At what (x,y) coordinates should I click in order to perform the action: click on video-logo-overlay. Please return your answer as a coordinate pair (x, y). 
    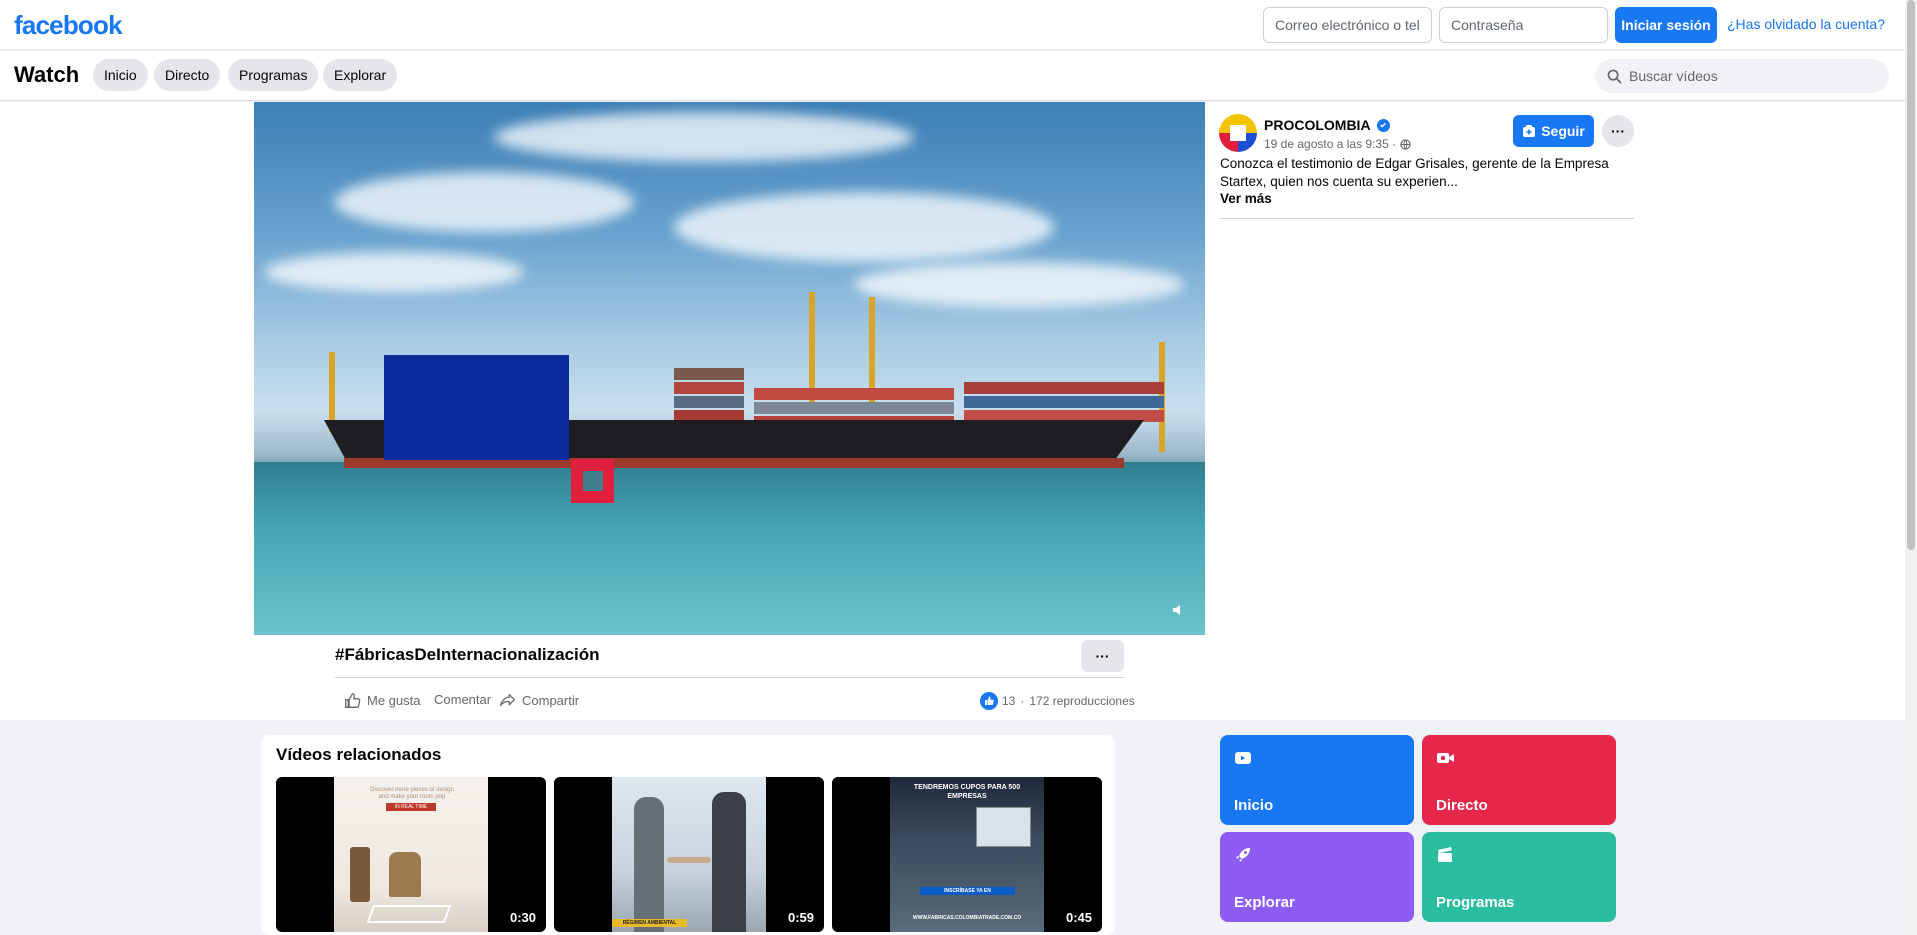
    Looking at the image, I should click on (476, 407).